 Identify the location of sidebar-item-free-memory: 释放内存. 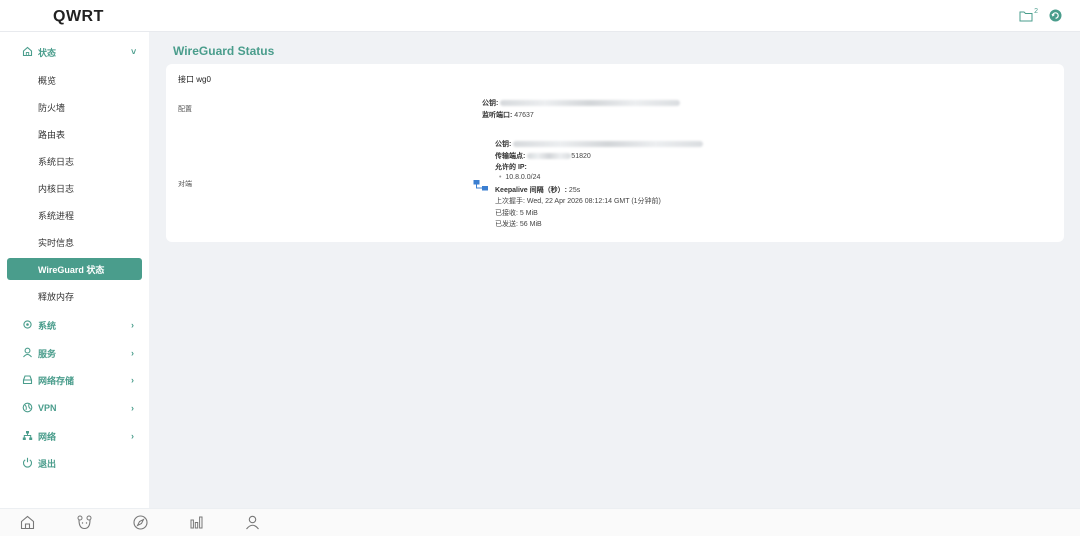
(74, 296).